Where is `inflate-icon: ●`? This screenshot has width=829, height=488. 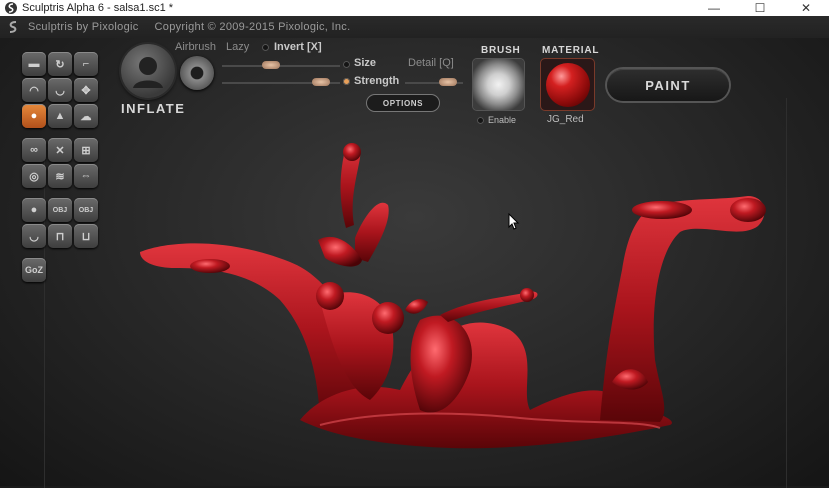 inflate-icon: ● is located at coordinates (34, 116).